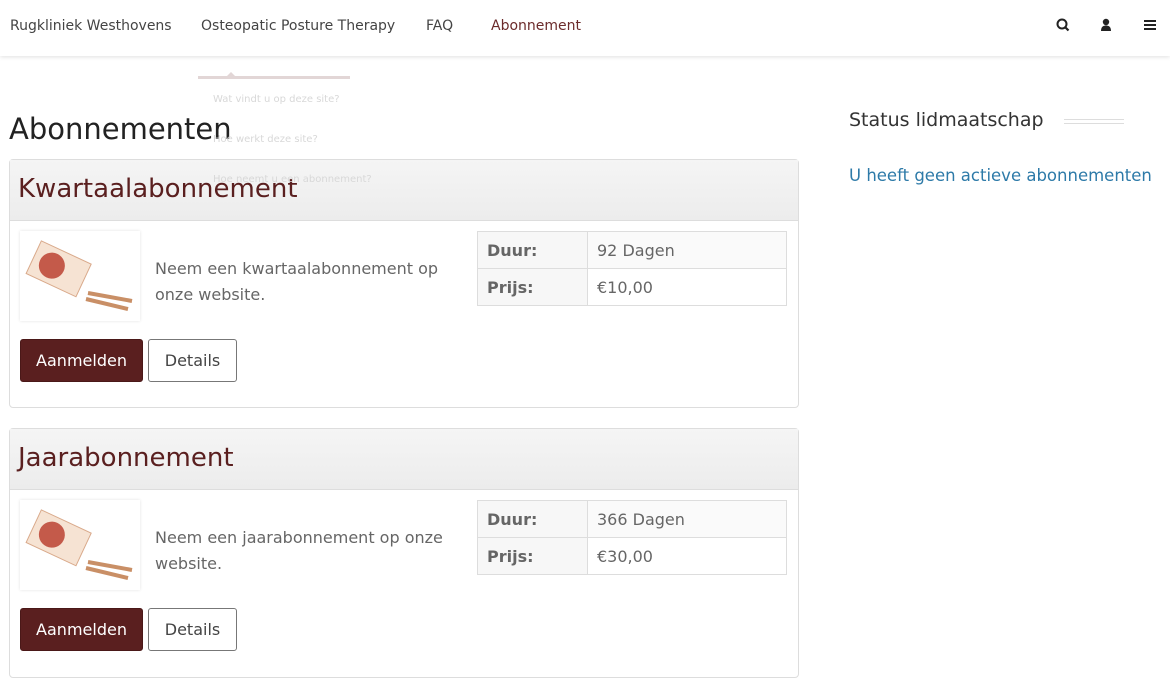 The image size is (1170, 691). Describe the element at coordinates (439, 26) in the screenshot. I see `nav-item-faq: FAQ` at that location.